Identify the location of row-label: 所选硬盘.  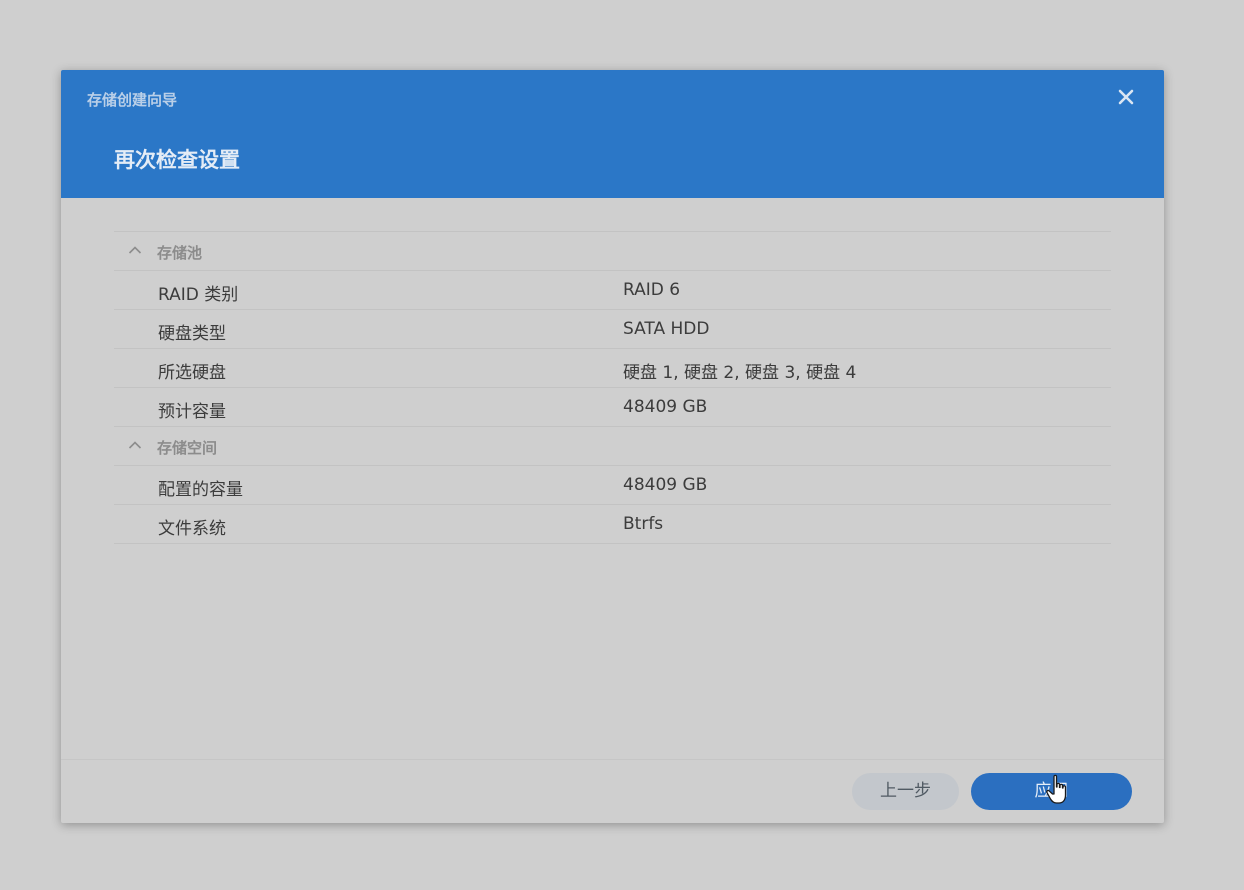
(192, 373).